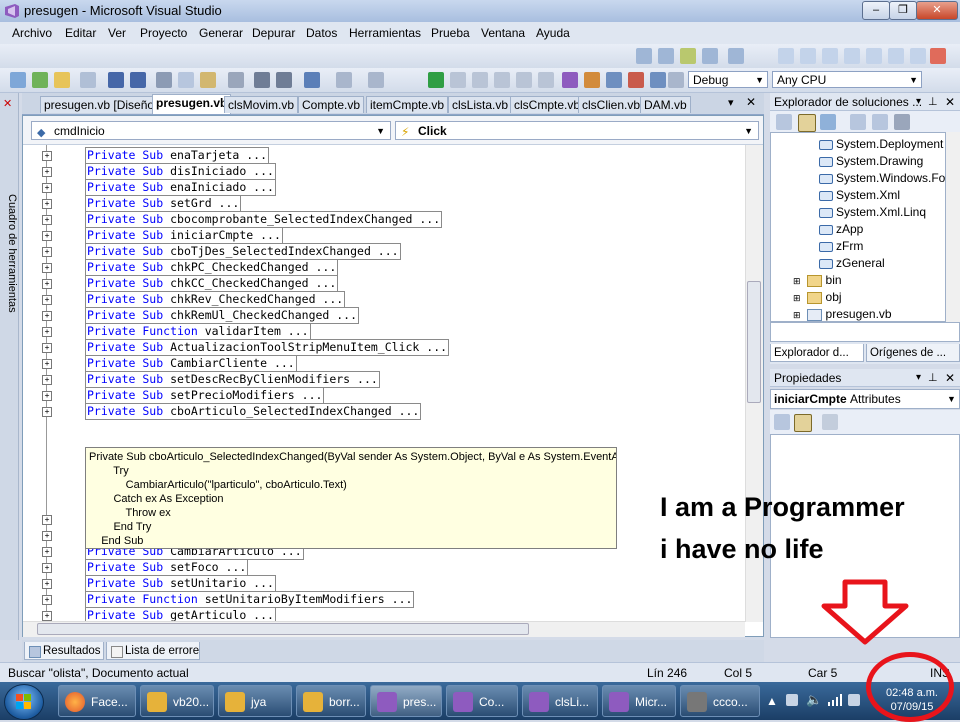 This screenshot has width=960, height=722. I want to click on save-all-icon, so click(138, 80).